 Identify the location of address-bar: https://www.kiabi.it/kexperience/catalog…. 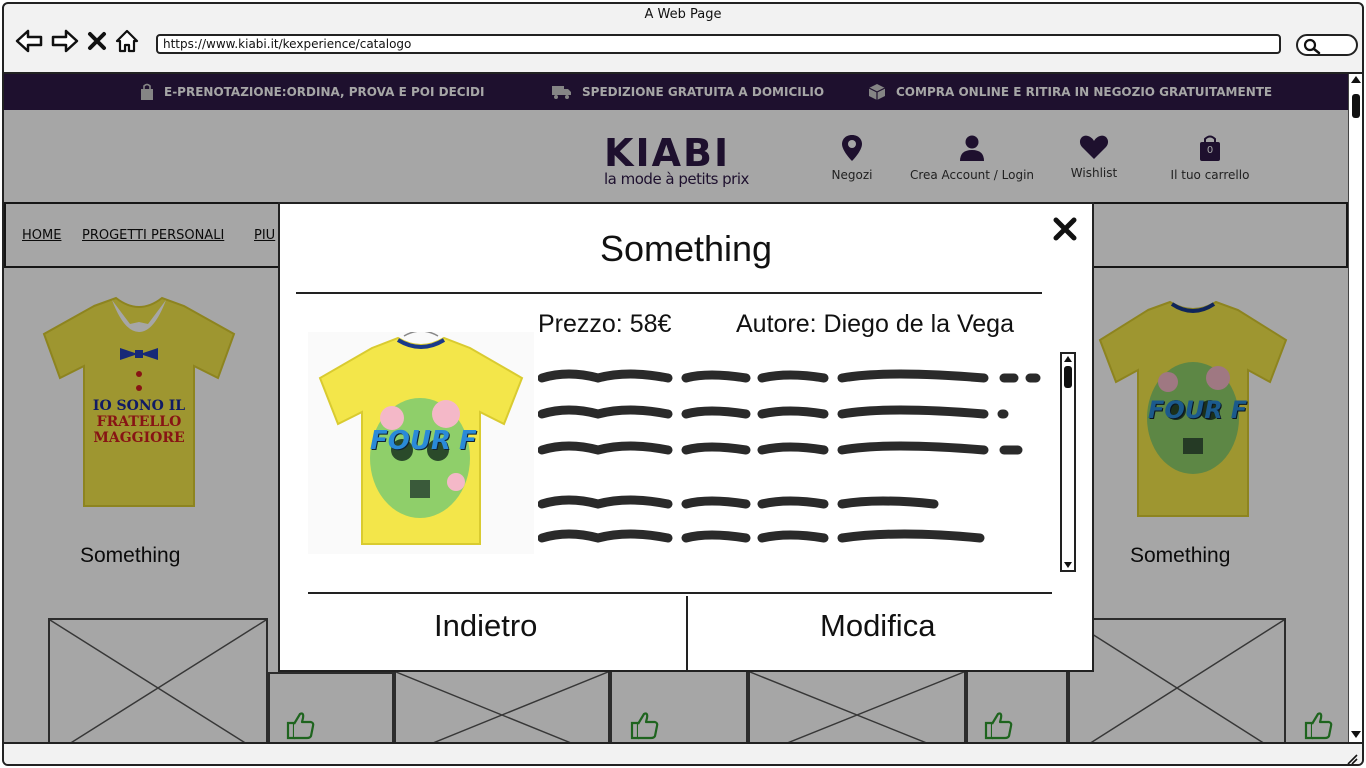
(718, 44).